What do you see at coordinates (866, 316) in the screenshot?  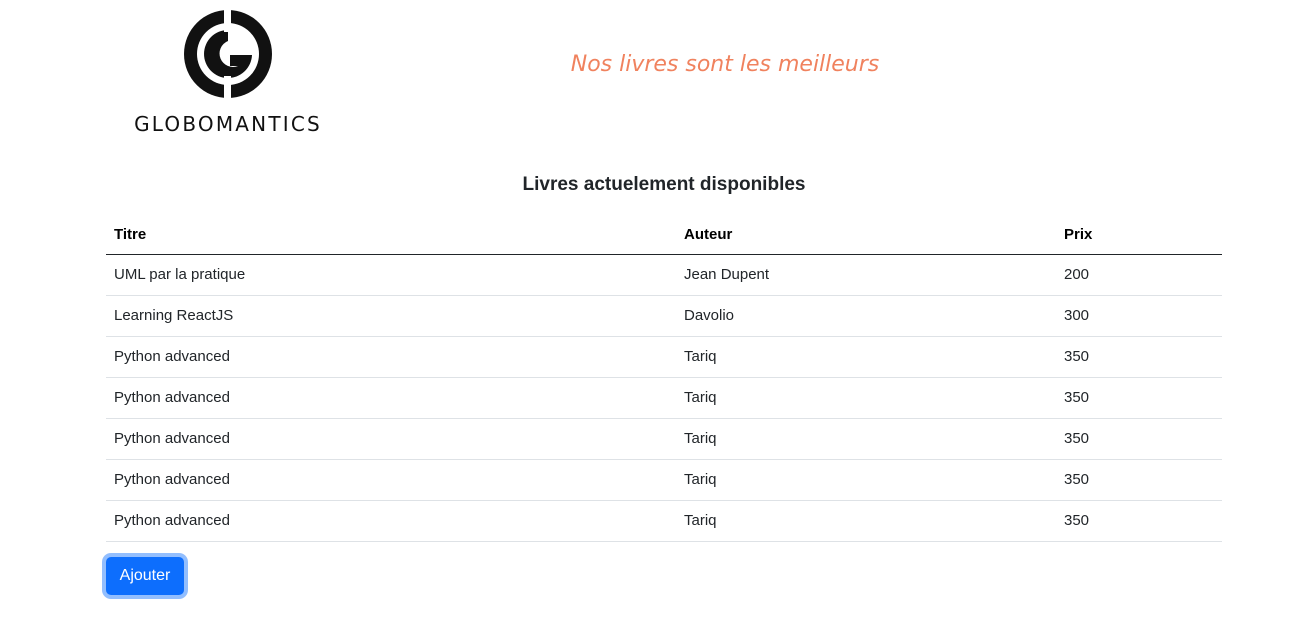 I see `cell-auteur: Davolio` at bounding box center [866, 316].